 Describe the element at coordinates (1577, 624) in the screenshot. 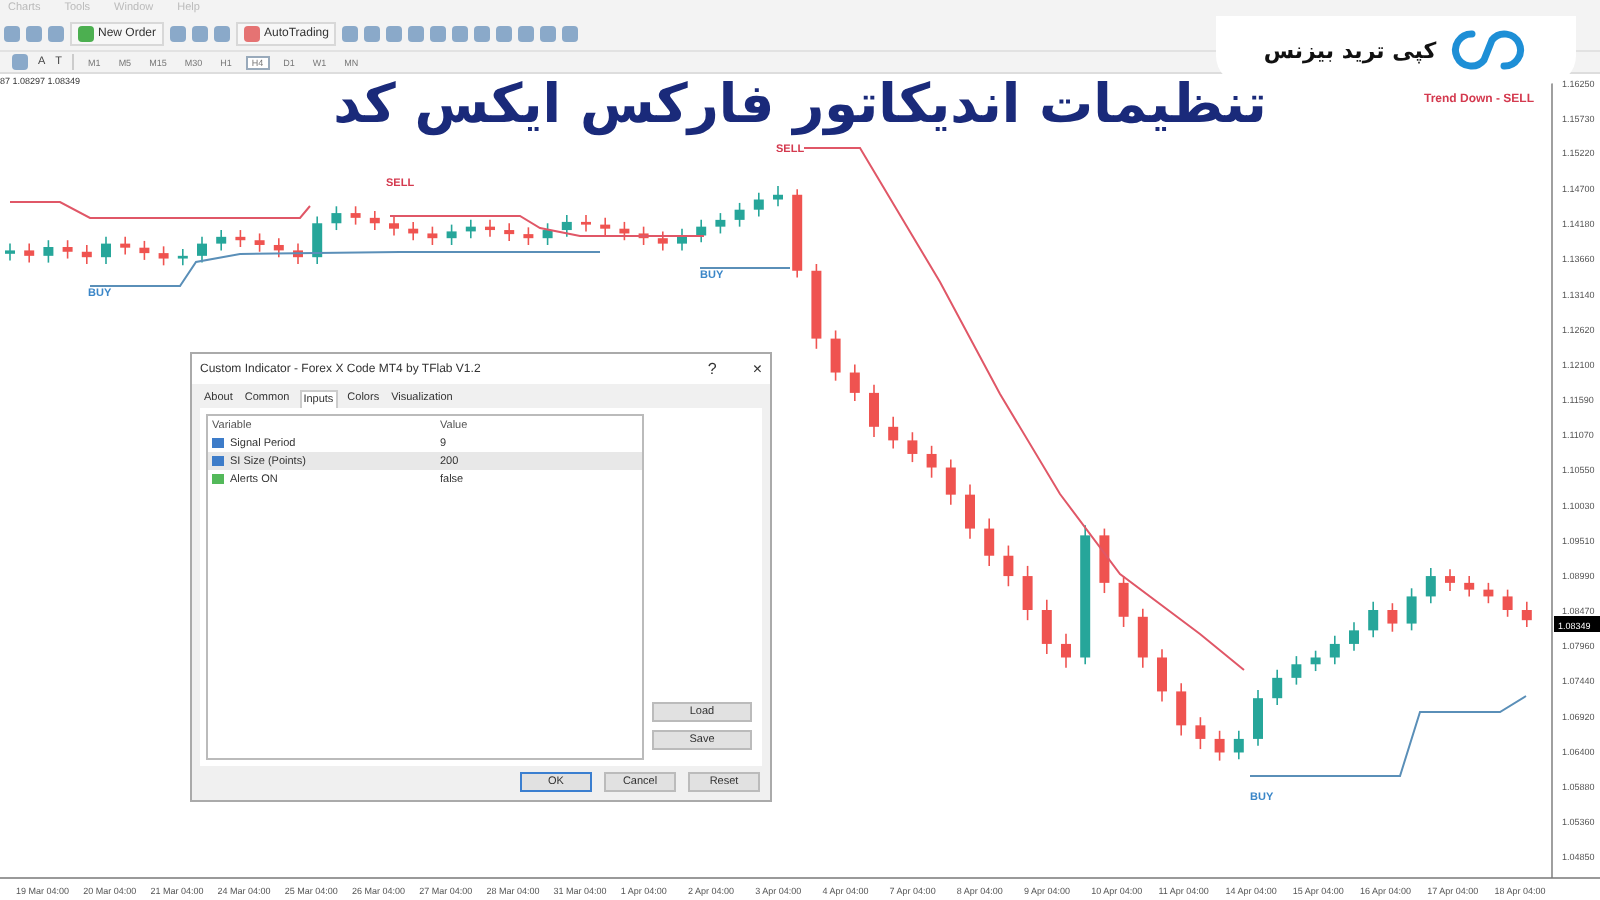

I see `current-price-tag` at that location.